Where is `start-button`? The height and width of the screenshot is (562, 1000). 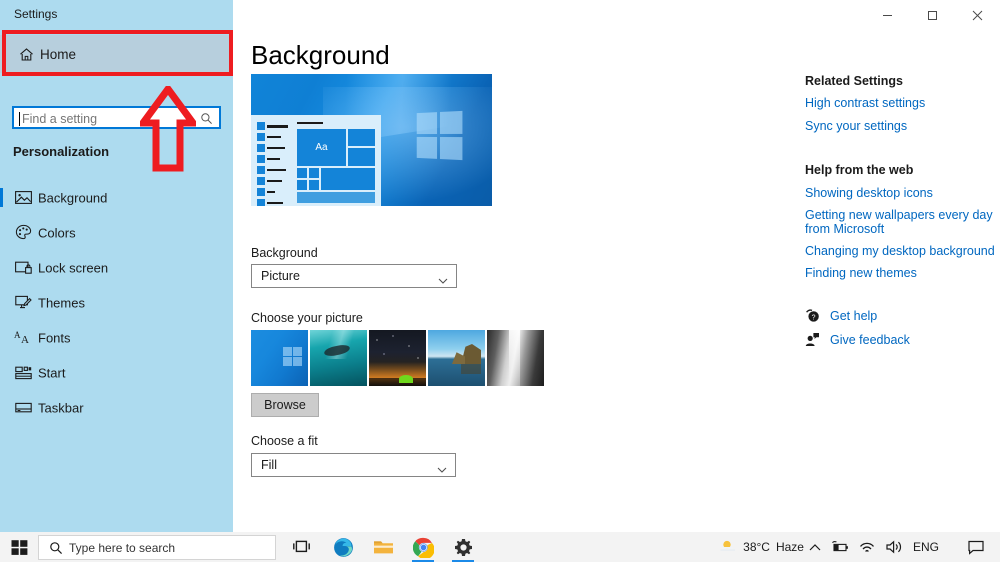 start-button is located at coordinates (19, 547).